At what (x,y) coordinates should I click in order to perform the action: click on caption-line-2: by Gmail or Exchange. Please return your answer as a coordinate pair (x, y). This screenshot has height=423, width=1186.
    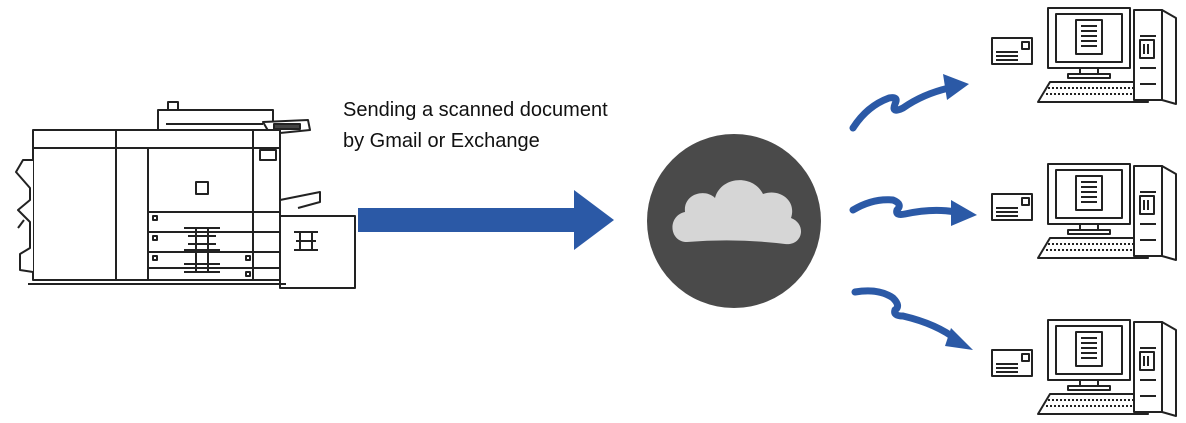
    Looking at the image, I should click on (441, 141).